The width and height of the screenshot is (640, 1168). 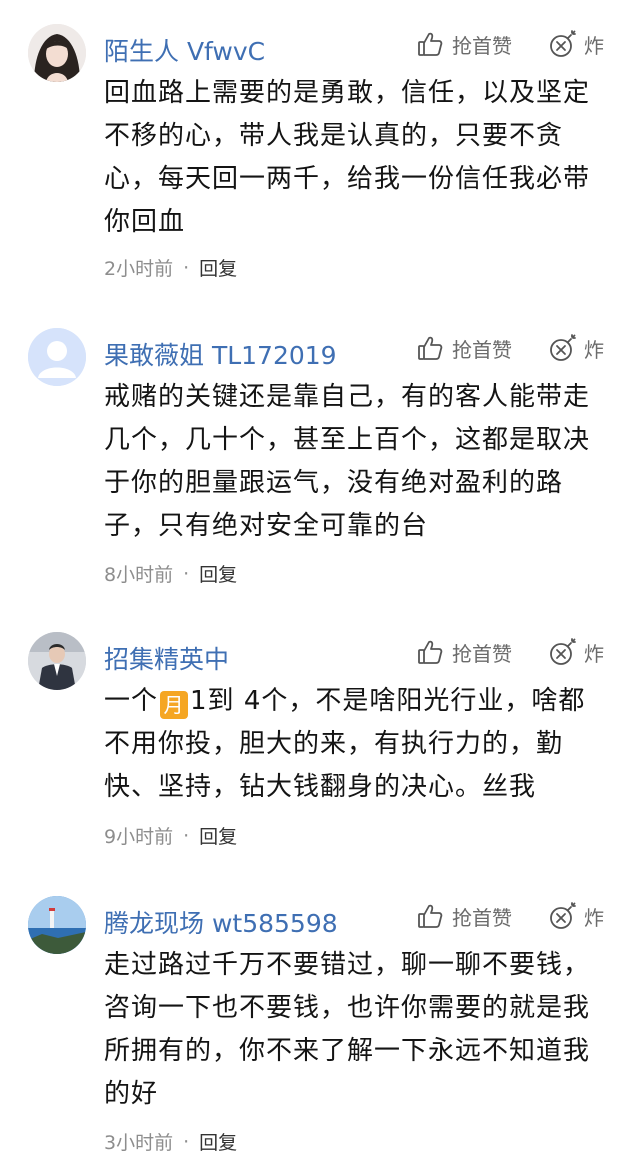 I want to click on comment-time: 9小时前, so click(x=139, y=837).